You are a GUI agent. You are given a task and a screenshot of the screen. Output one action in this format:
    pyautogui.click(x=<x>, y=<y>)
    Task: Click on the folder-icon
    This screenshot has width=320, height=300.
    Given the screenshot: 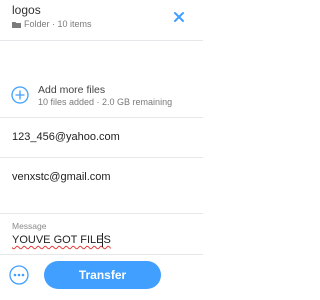 What is the action you would take?
    pyautogui.click(x=16, y=24)
    